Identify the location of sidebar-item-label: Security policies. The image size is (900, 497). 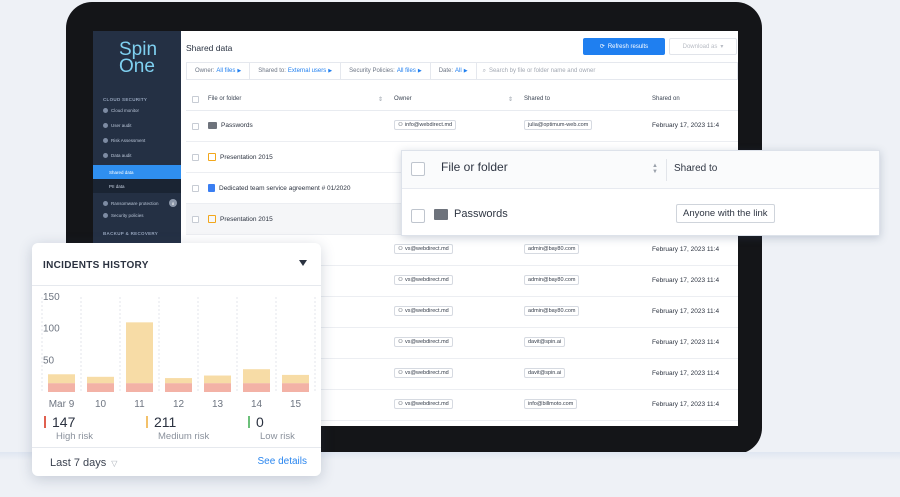
(127, 215).